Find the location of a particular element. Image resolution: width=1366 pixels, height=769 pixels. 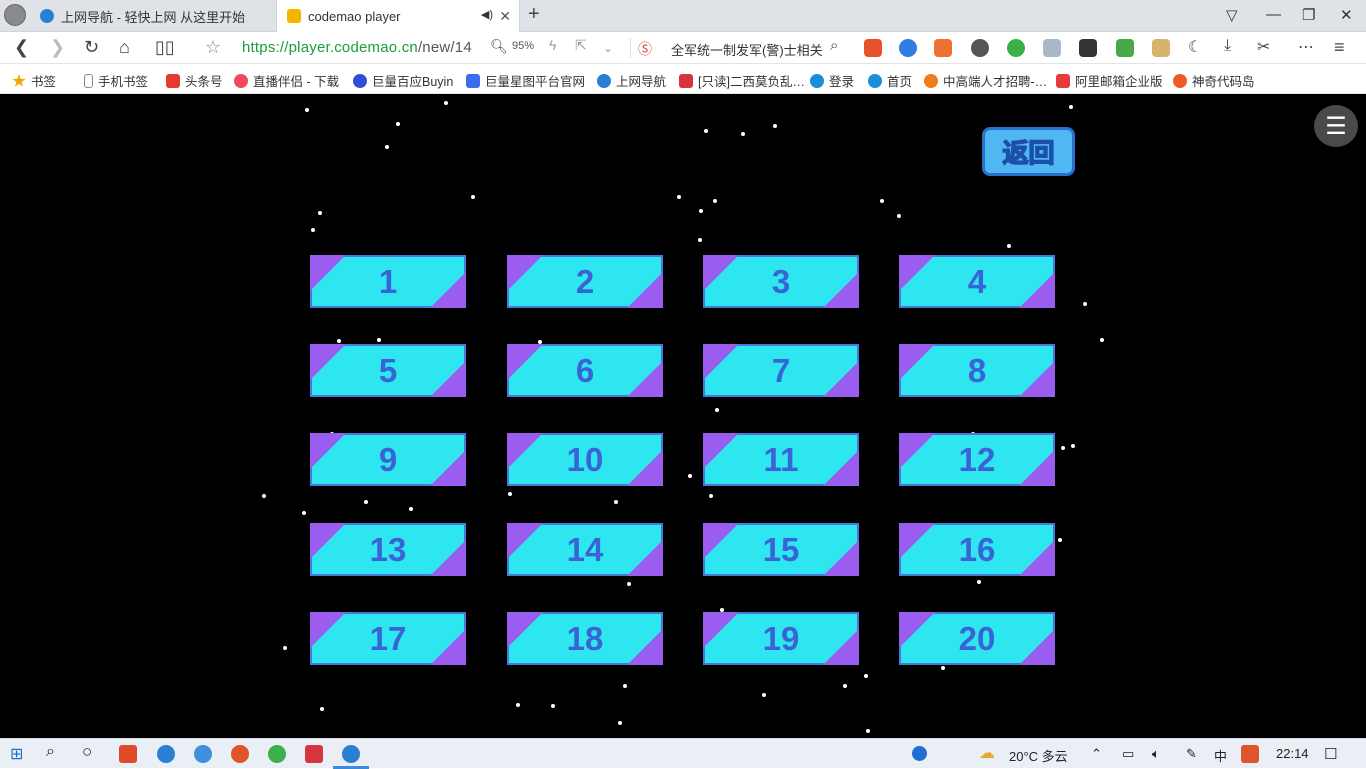

level-7-button: 7 is located at coordinates (781, 370).